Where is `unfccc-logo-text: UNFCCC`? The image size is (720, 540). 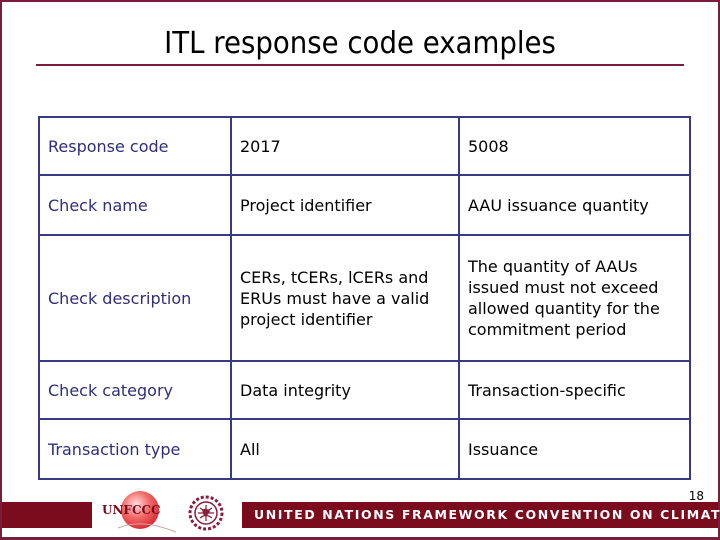
unfccc-logo-text: UNFCCC is located at coordinates (131, 510).